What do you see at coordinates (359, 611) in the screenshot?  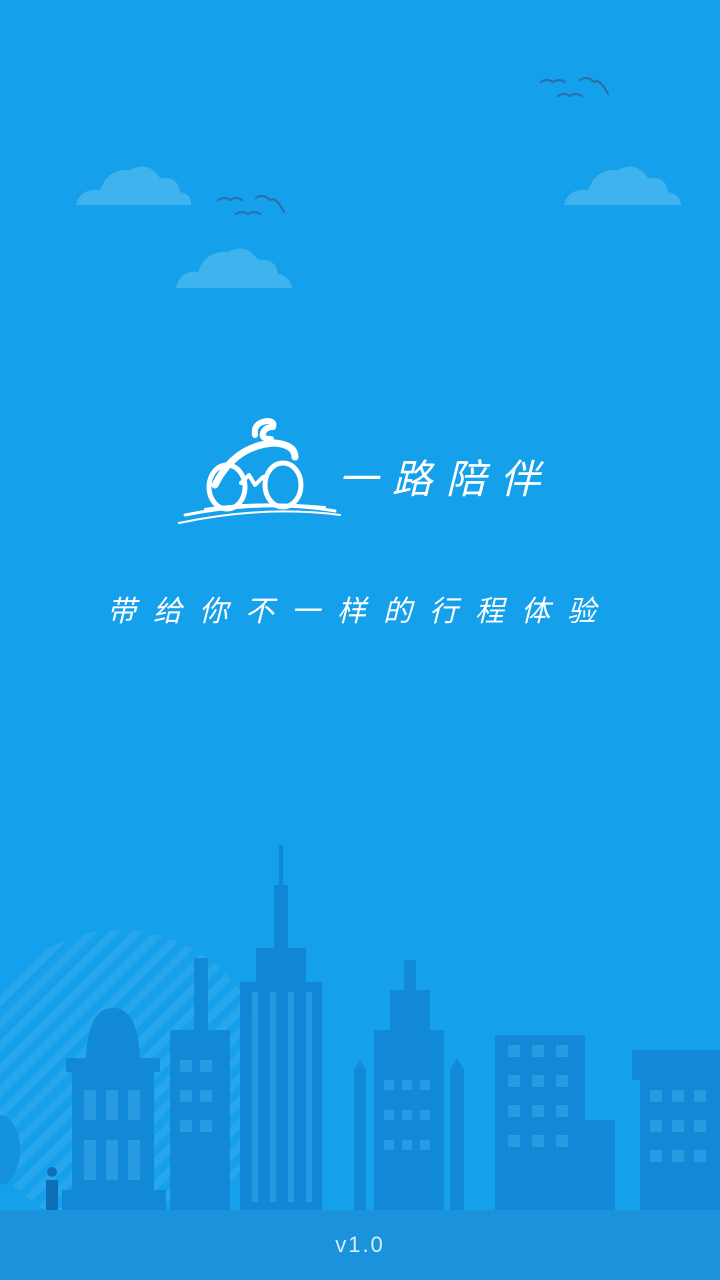 I see `app-slogan: 带给你不一样的行程体验` at bounding box center [359, 611].